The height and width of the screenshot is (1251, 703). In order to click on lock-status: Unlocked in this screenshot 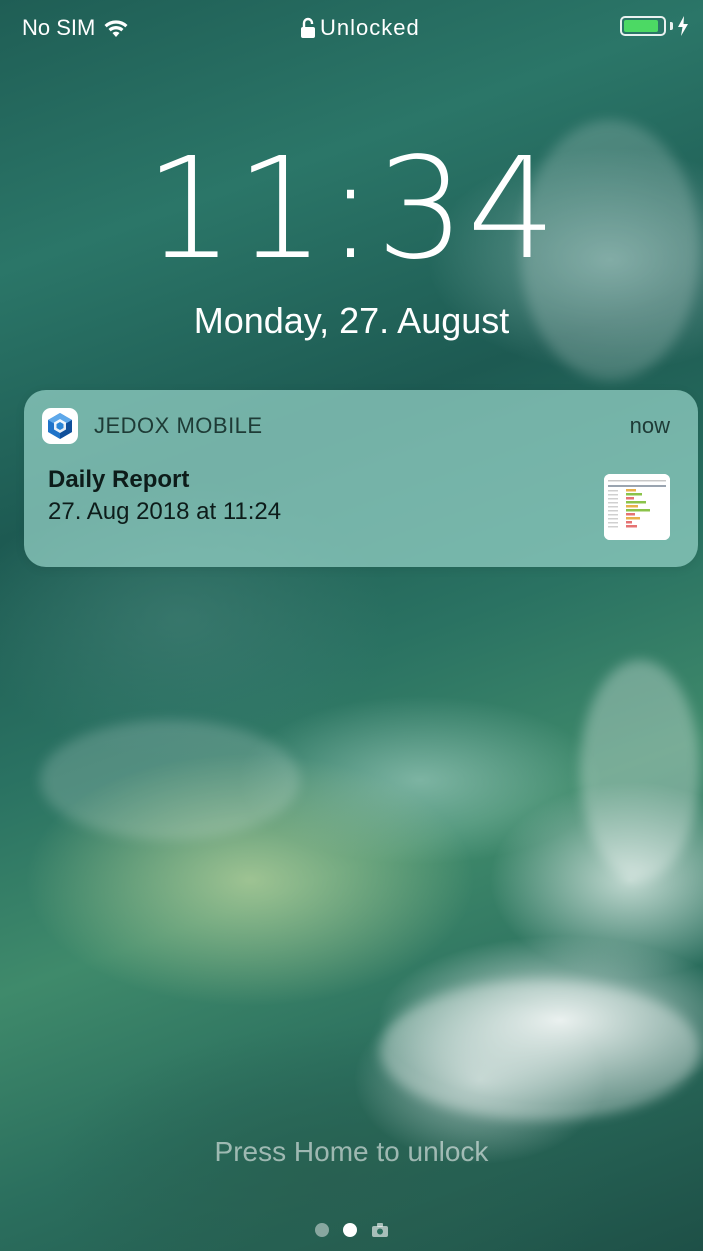, I will do `click(360, 28)`.